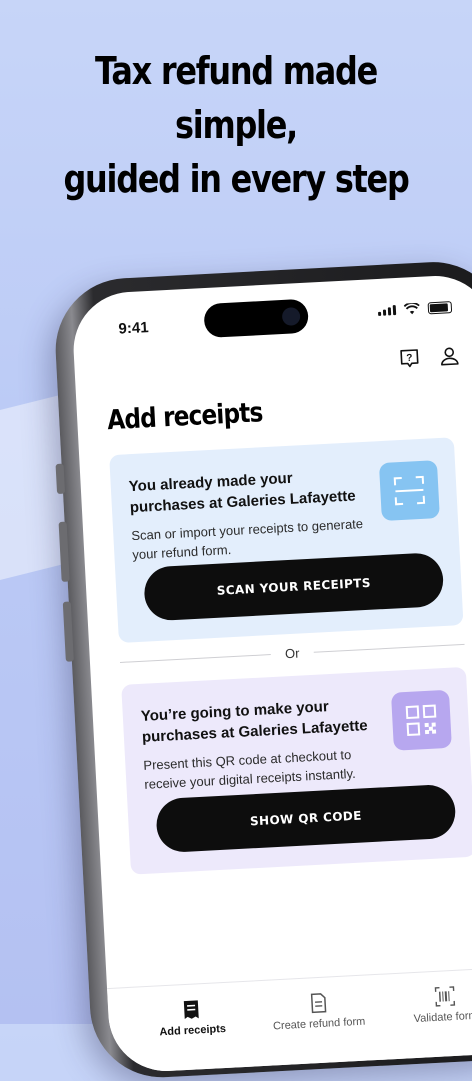 The image size is (472, 1081). What do you see at coordinates (192, 1030) in the screenshot?
I see `tab-label: Add receipts` at bounding box center [192, 1030].